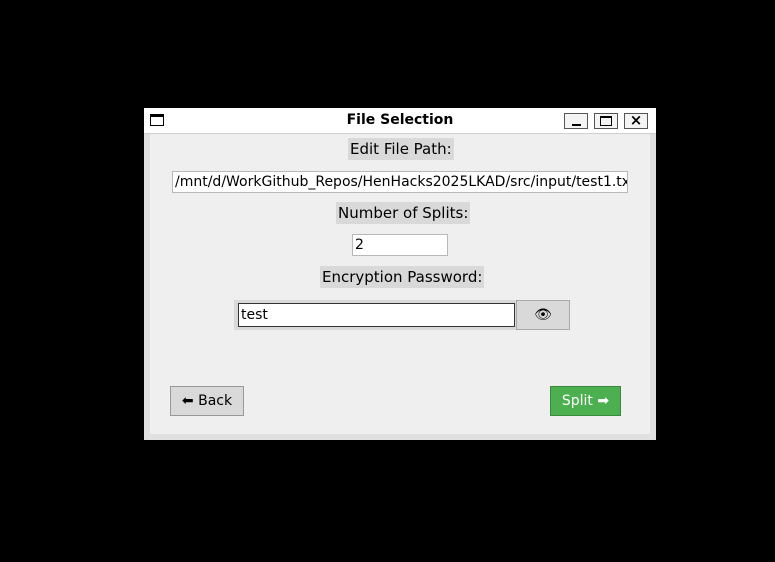 Image resolution: width=775 pixels, height=562 pixels. Describe the element at coordinates (576, 121) in the screenshot. I see `minimize-button` at that location.